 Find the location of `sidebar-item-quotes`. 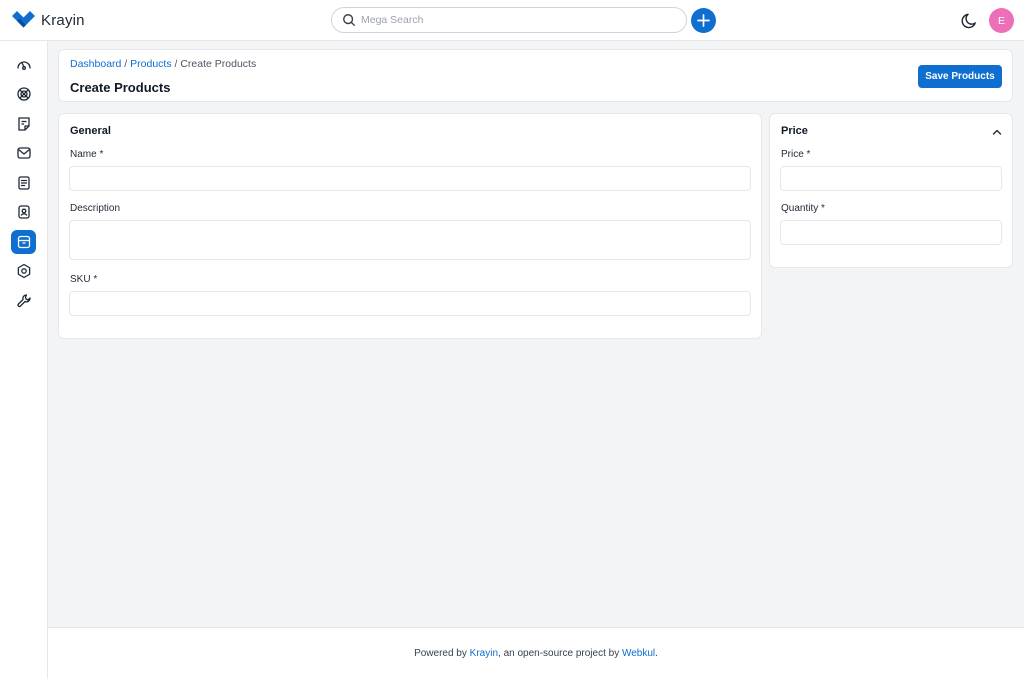

sidebar-item-quotes is located at coordinates (23, 124).